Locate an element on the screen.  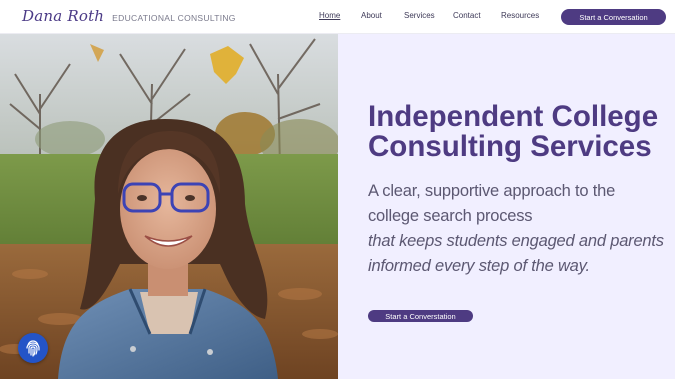
nav-services: Services is located at coordinates (419, 15).